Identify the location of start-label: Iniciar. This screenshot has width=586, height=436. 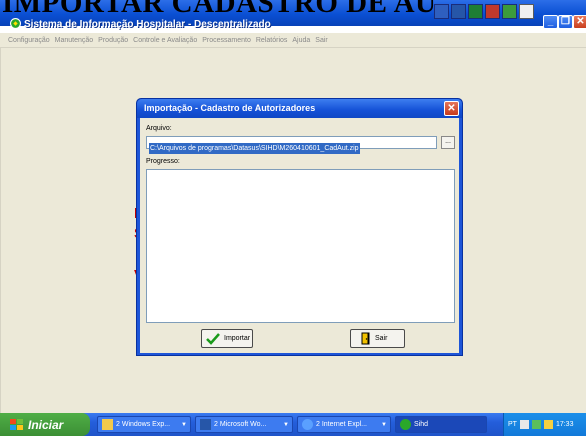
(46, 424).